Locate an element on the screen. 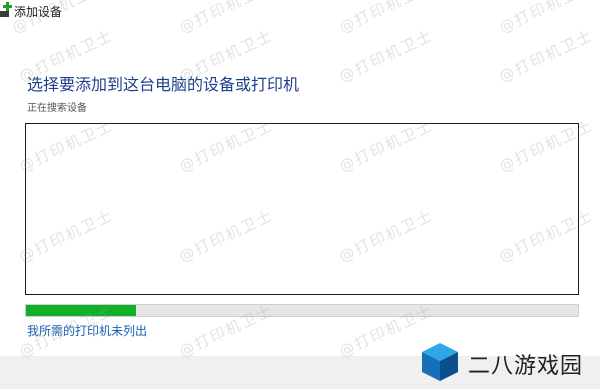 The height and width of the screenshot is (389, 600). window-title: 添加设备 is located at coordinates (38, 12).